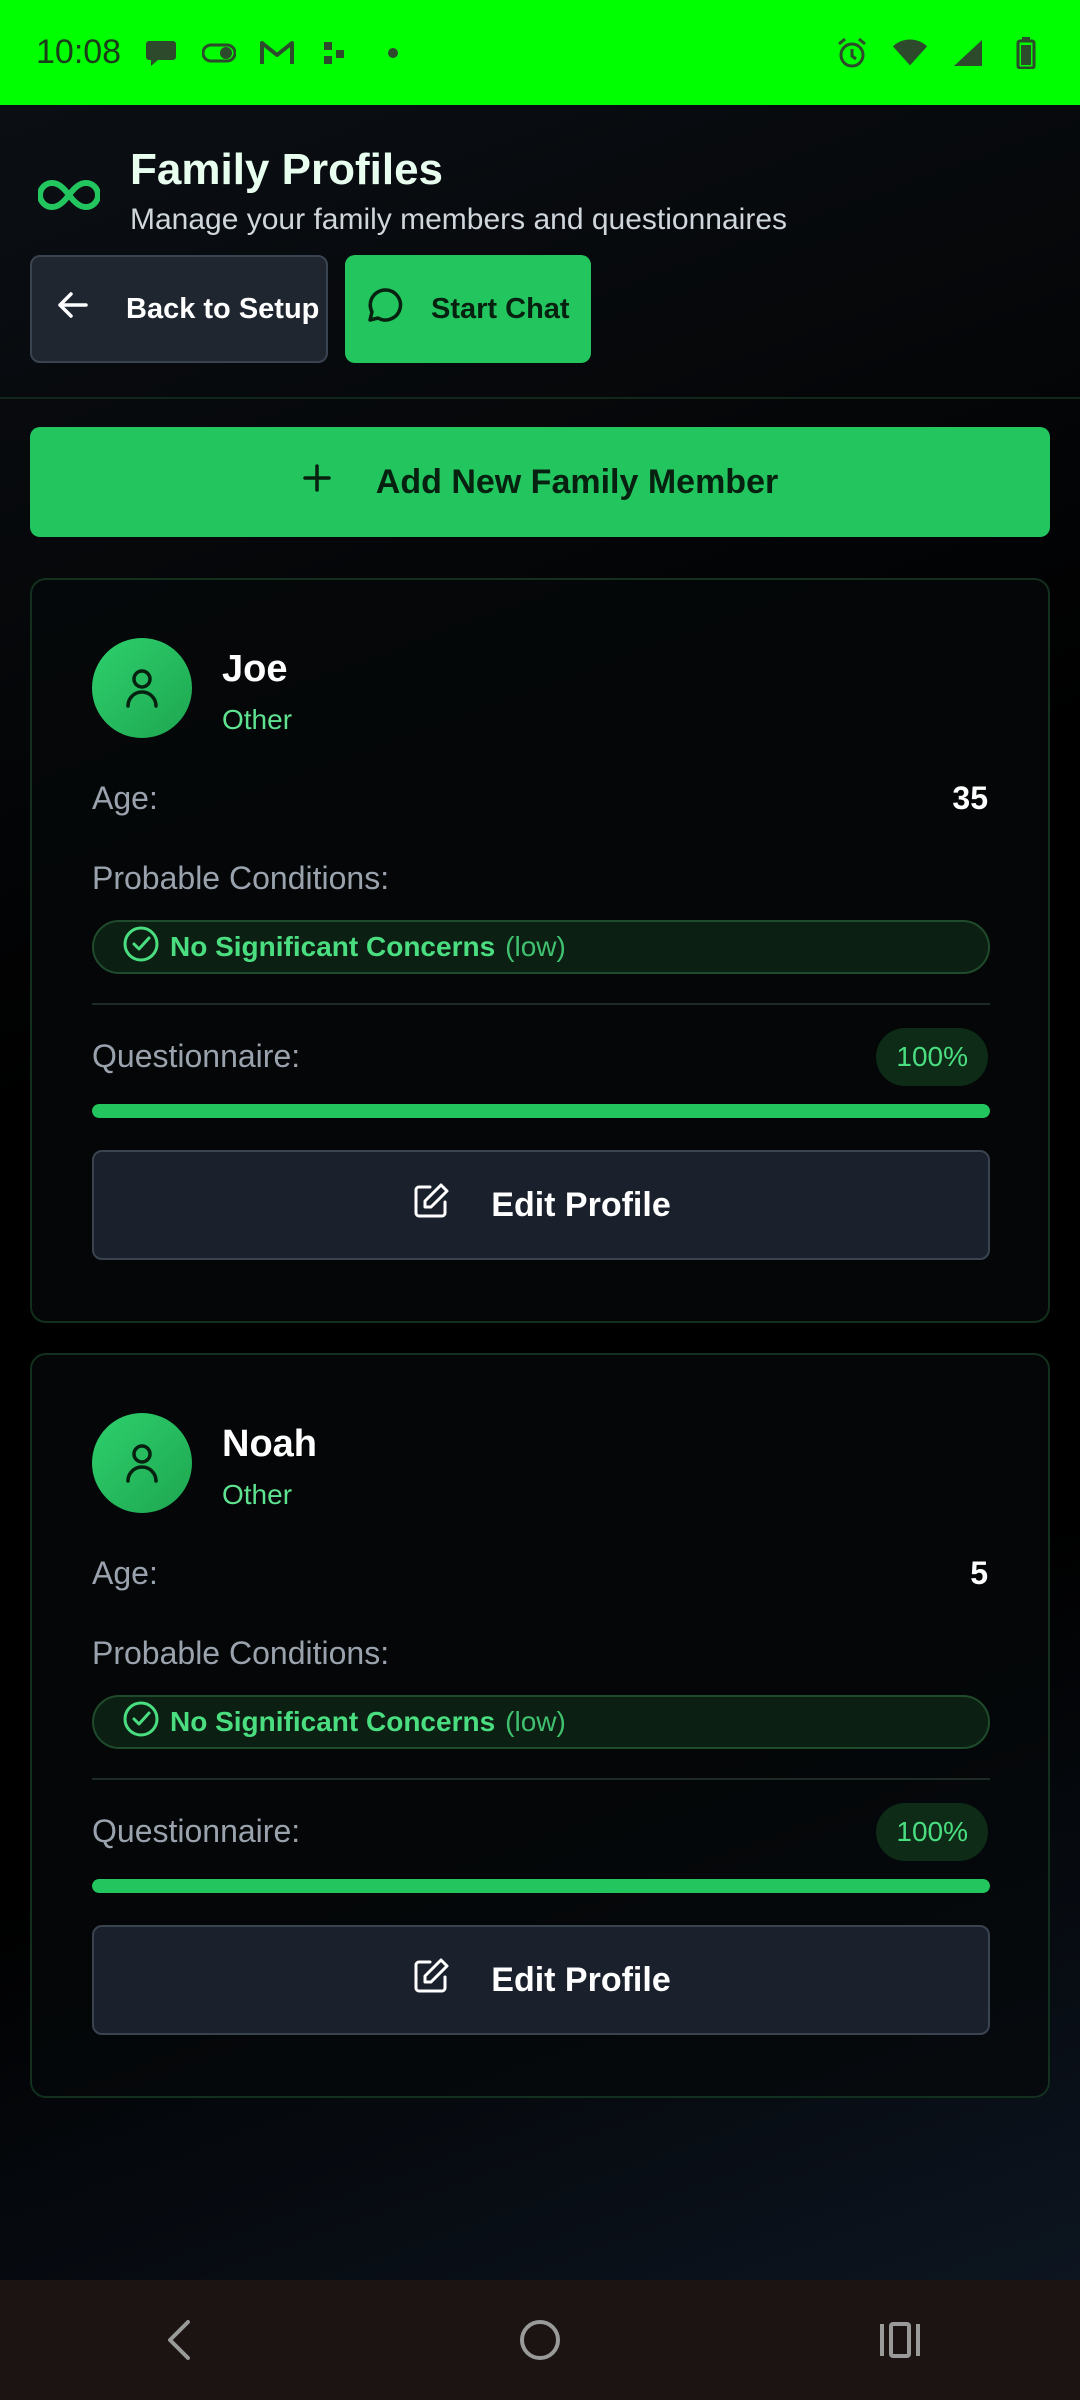  Describe the element at coordinates (393, 53) in the screenshot. I see `dot-icon` at that location.